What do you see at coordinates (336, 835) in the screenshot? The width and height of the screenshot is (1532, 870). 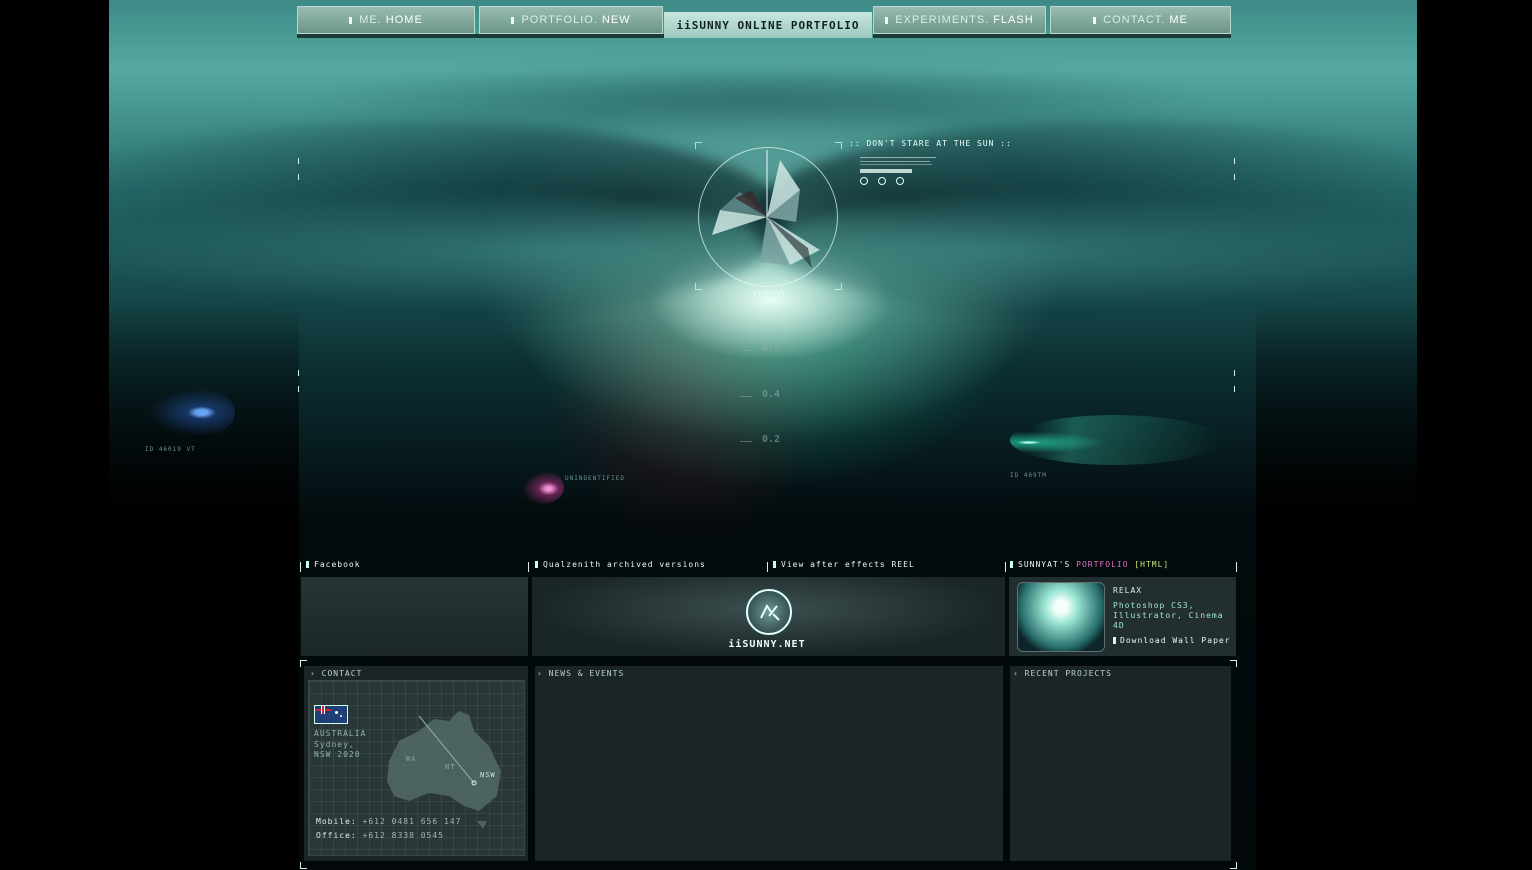 I see `office-label: Office:` at bounding box center [336, 835].